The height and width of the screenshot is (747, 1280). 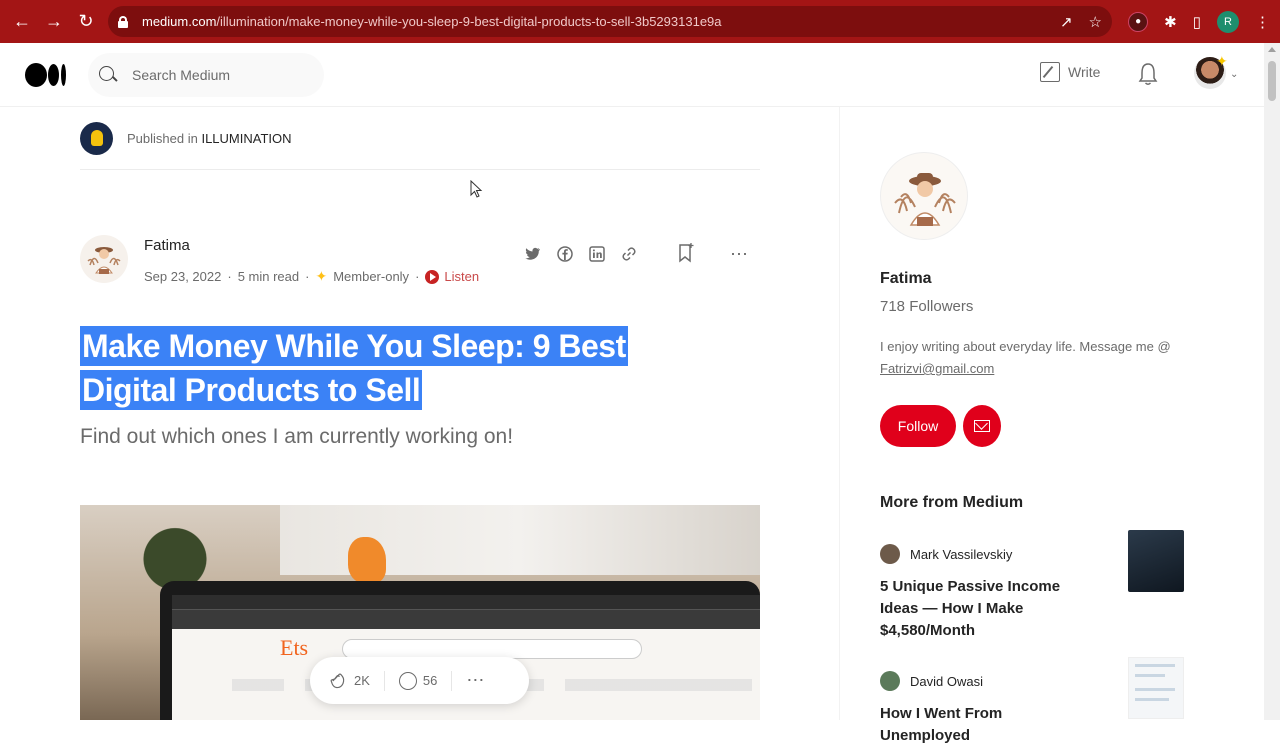 I want to click on sparkle-icon: ✦, so click(x=1222, y=61).